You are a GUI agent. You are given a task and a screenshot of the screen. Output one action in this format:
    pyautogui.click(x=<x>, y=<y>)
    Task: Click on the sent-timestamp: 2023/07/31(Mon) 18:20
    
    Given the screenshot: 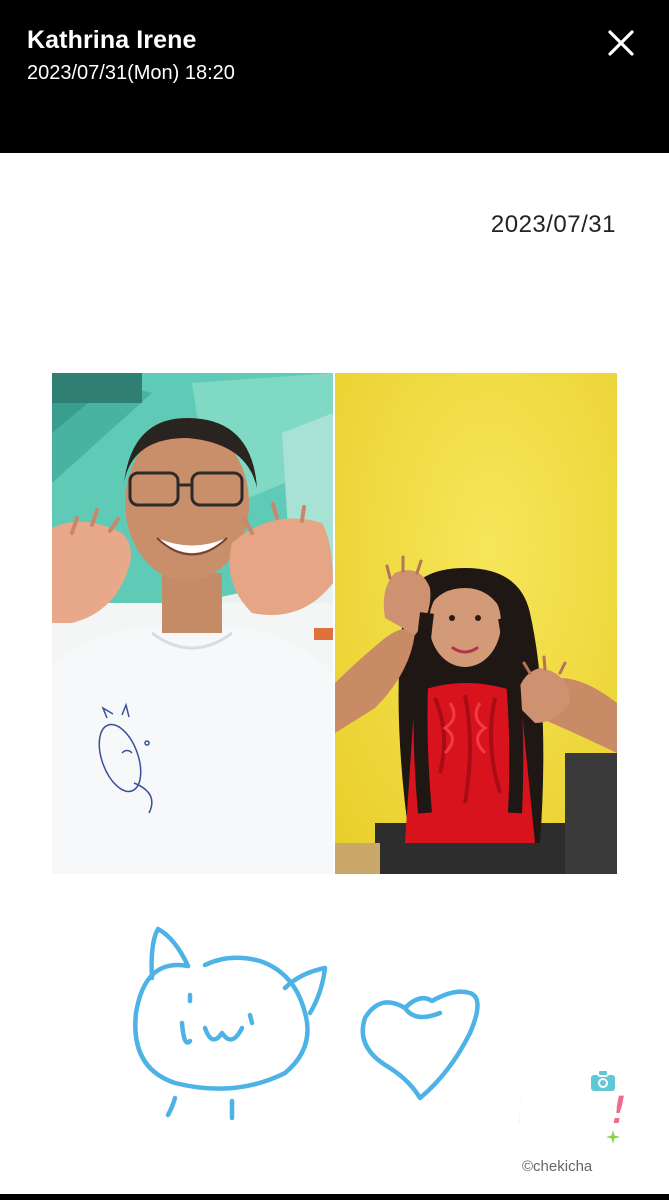 What is the action you would take?
    pyautogui.click(x=131, y=73)
    